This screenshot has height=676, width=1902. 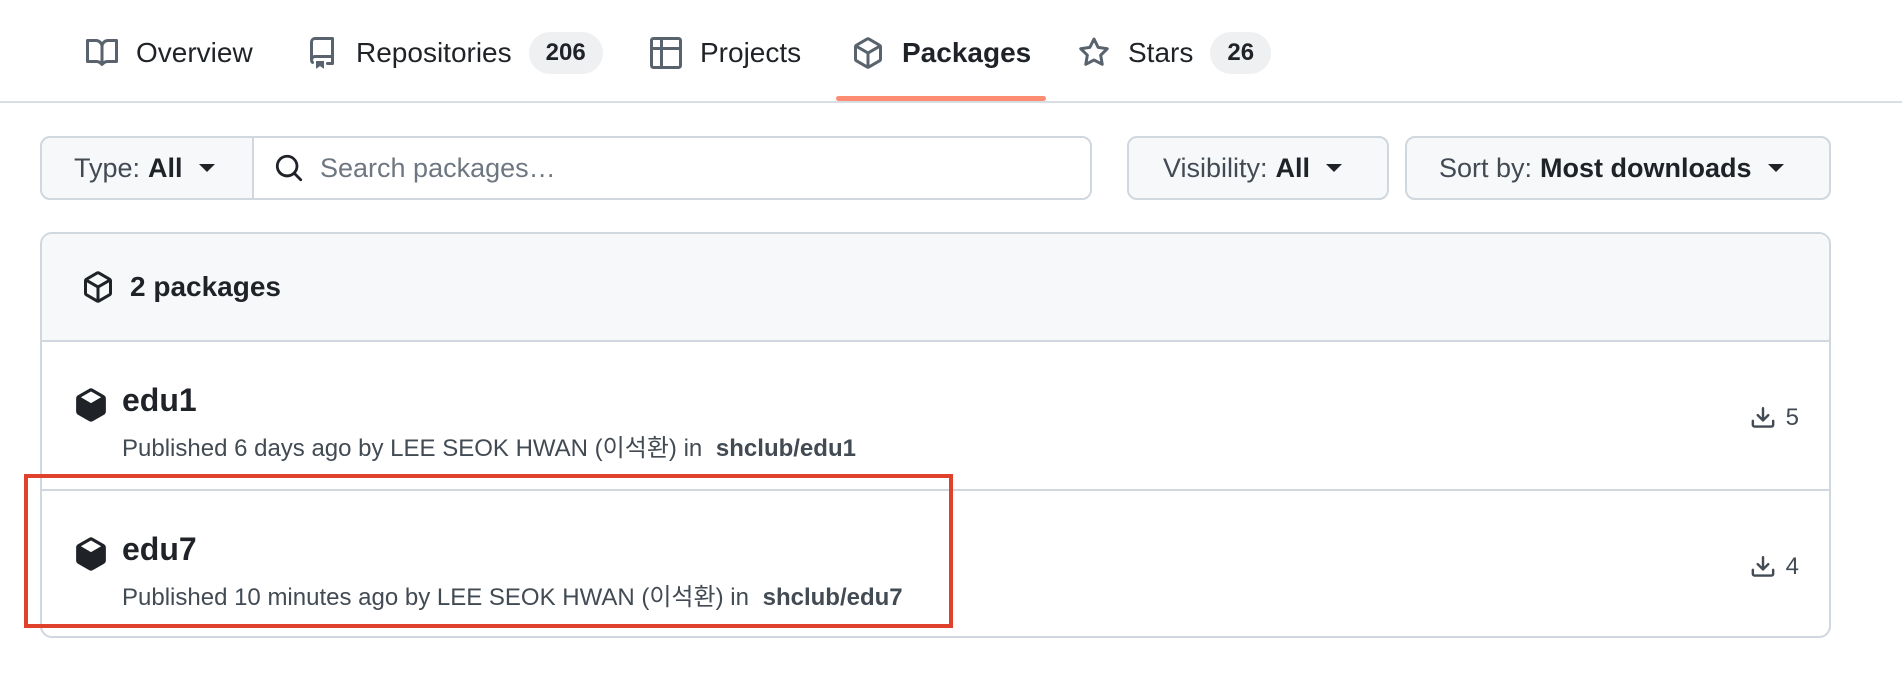 I want to click on tab-repositories-label: Repositories, so click(x=434, y=52).